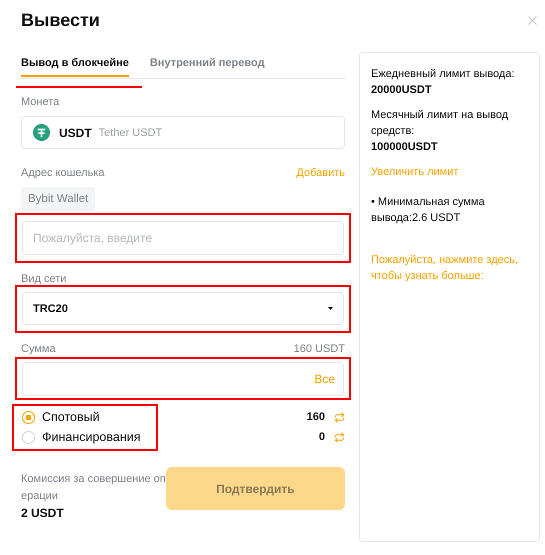  What do you see at coordinates (75, 133) in the screenshot?
I see `coin-symbol: USDT` at bounding box center [75, 133].